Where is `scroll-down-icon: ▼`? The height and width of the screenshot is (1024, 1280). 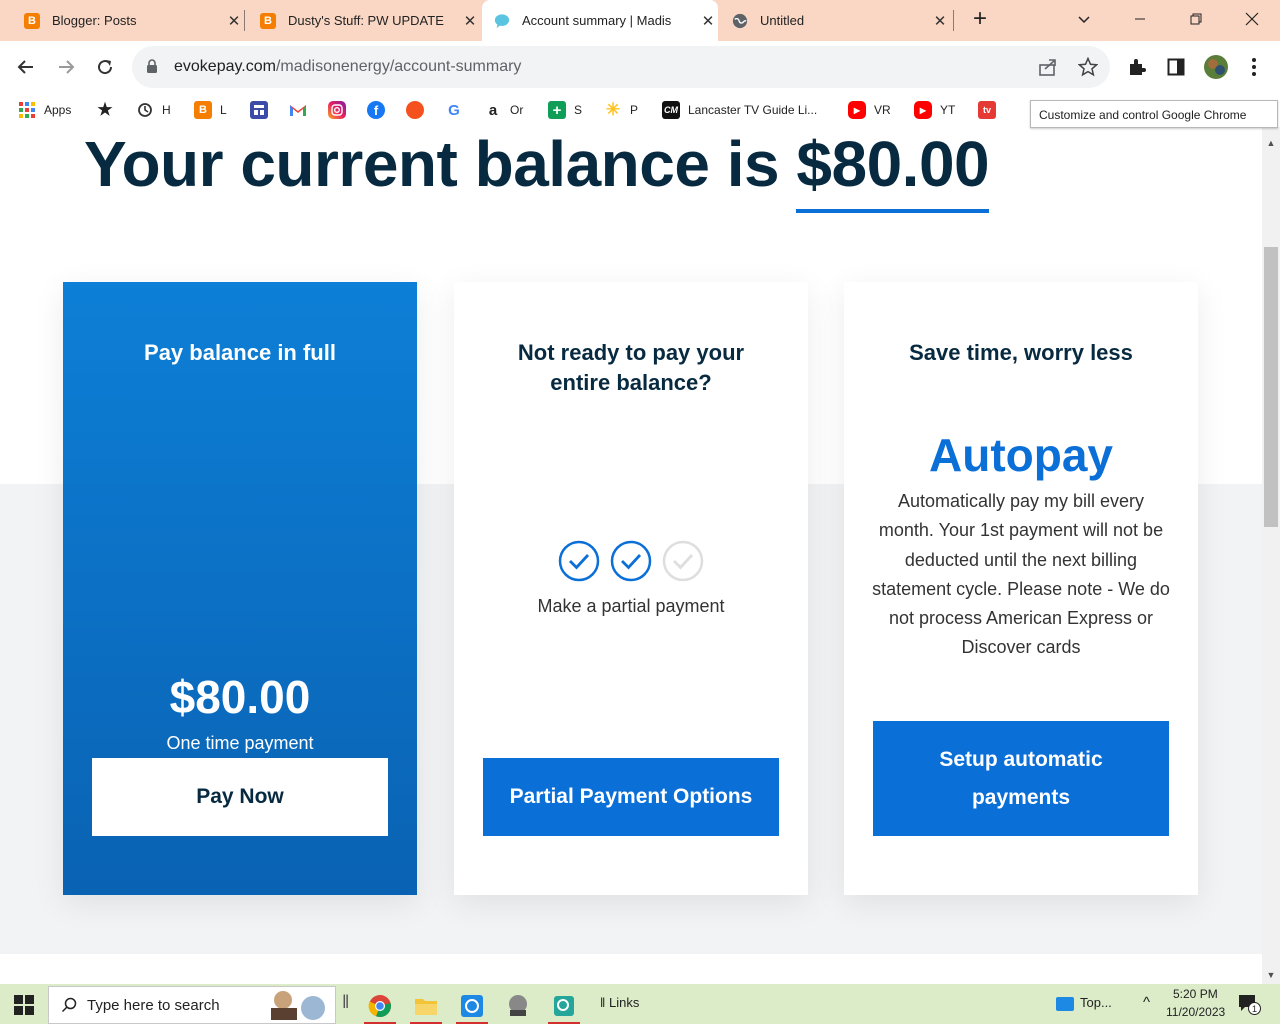
scroll-down-icon: ▼ is located at coordinates (1271, 975).